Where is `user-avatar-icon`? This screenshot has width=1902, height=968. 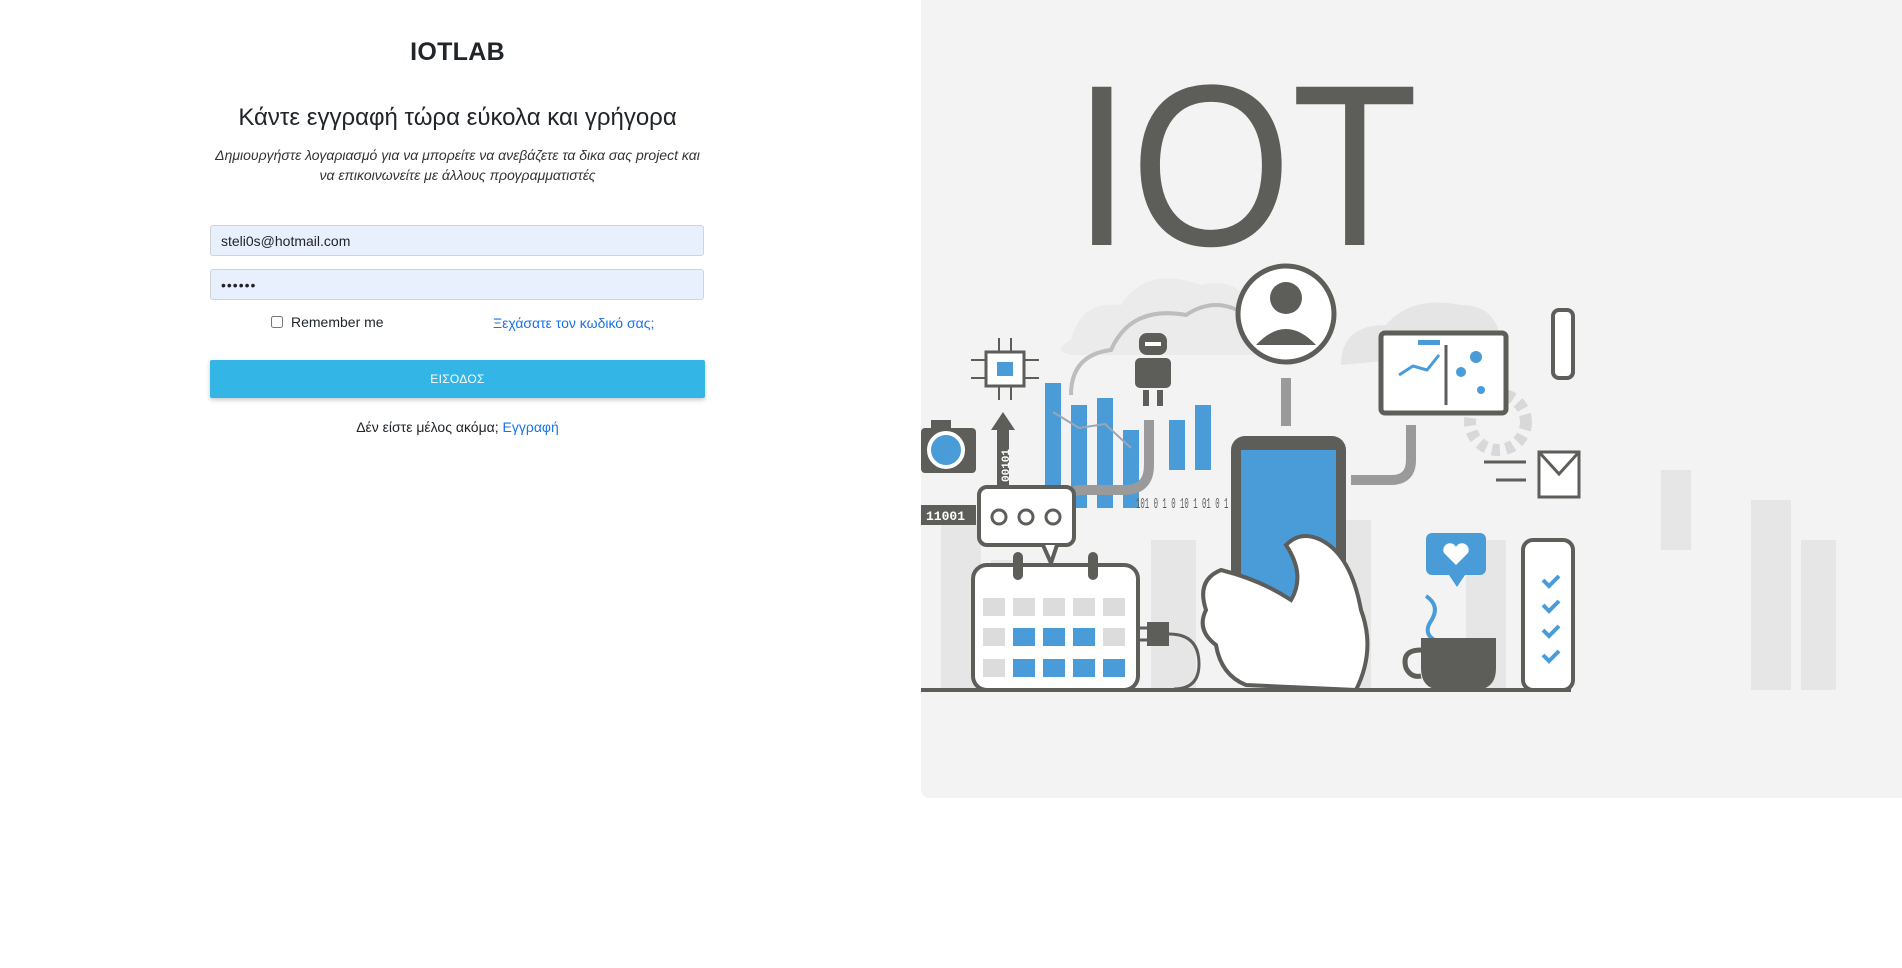 user-avatar-icon is located at coordinates (1286, 314).